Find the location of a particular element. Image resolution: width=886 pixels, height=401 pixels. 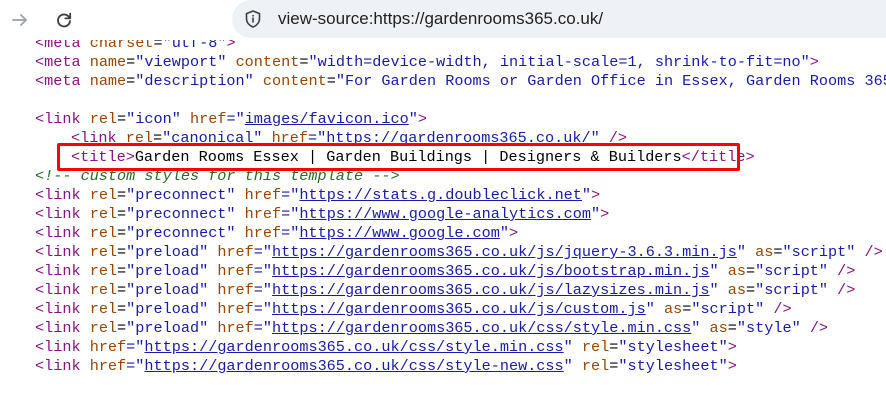

value-token: "utf-8" is located at coordinates (194, 46).